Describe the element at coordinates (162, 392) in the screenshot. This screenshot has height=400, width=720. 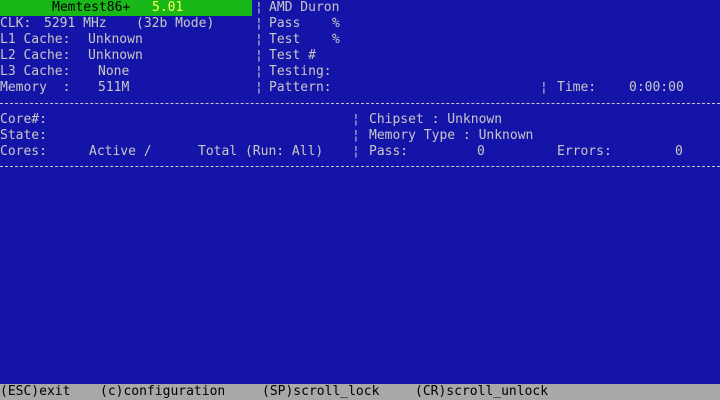
I see `configuration-key: (c)configuration` at that location.